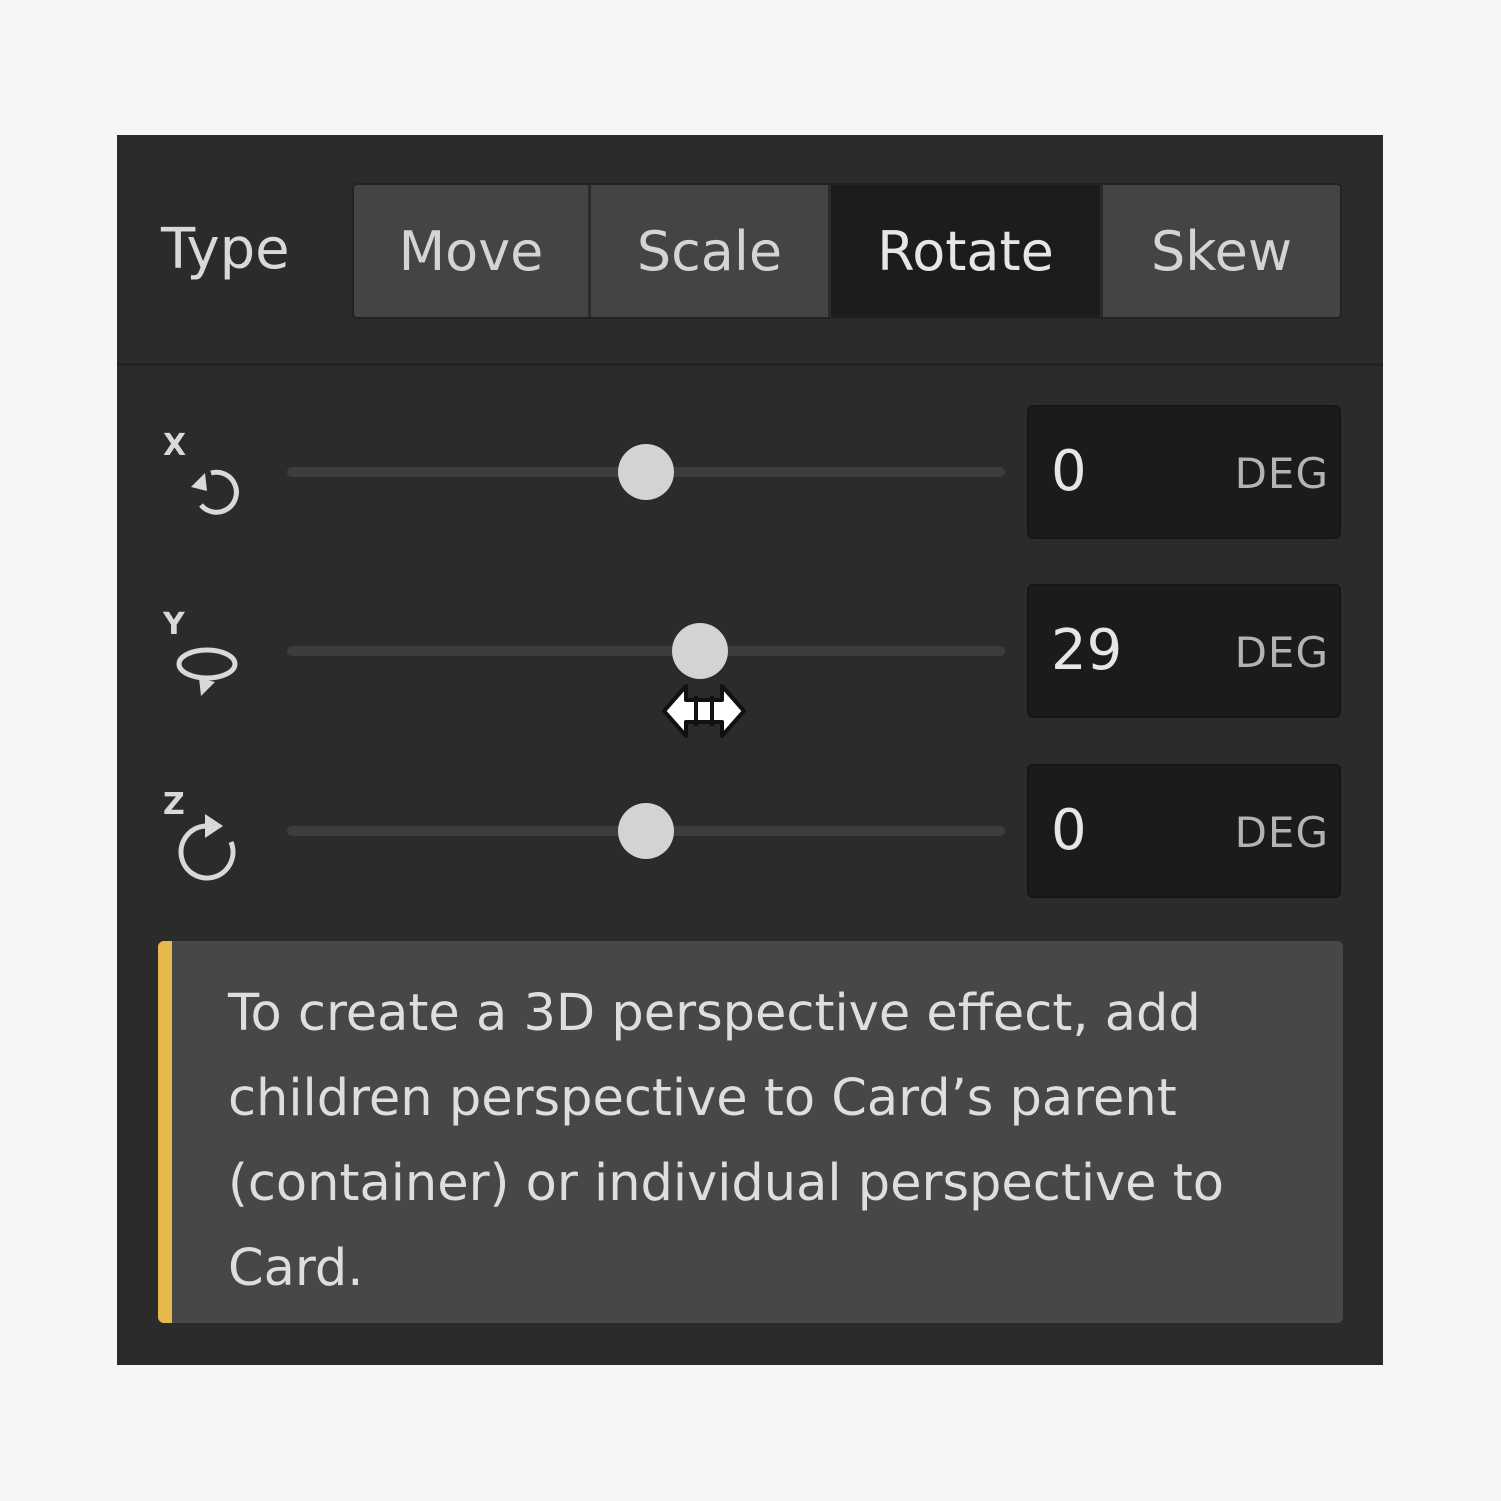 This screenshot has height=1501, width=1501. Describe the element at coordinates (174, 624) in the screenshot. I see `svg-text: Y` at that location.